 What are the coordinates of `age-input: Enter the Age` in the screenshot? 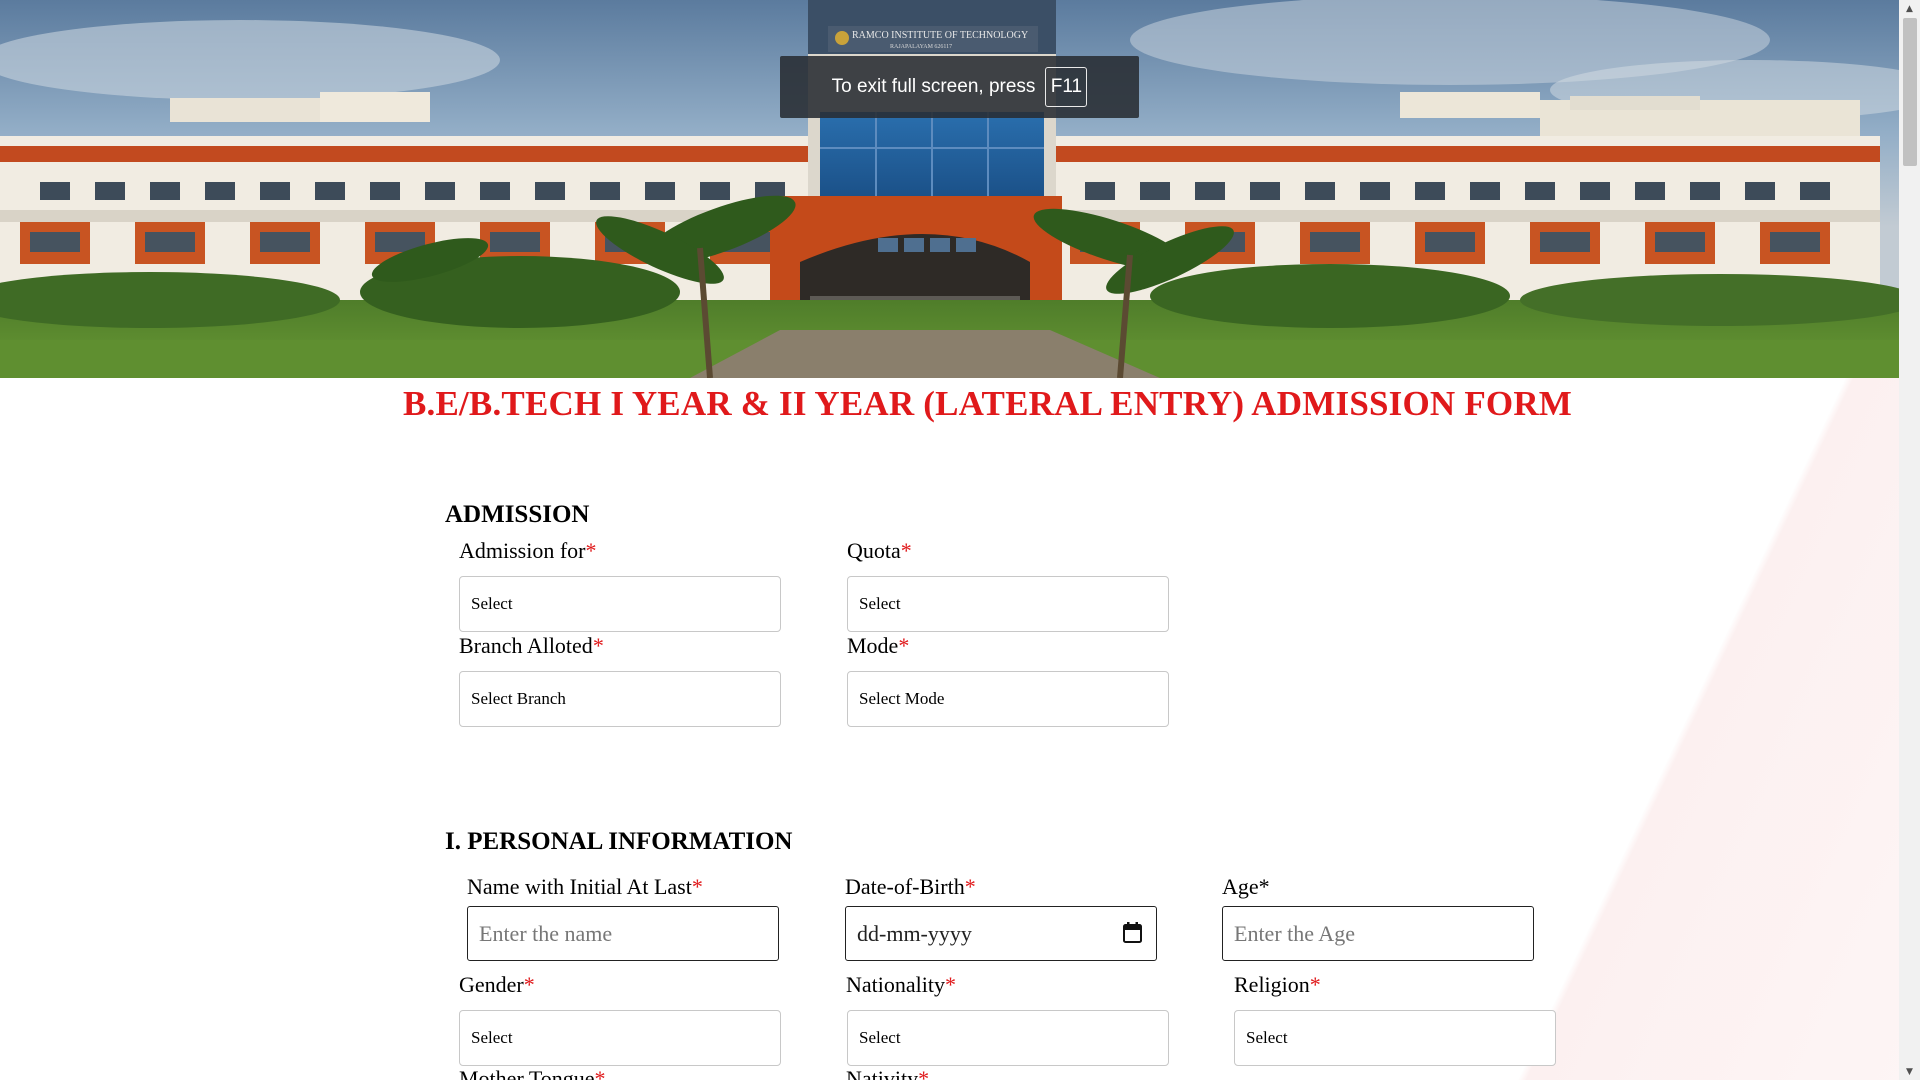 It's located at (1378, 933).